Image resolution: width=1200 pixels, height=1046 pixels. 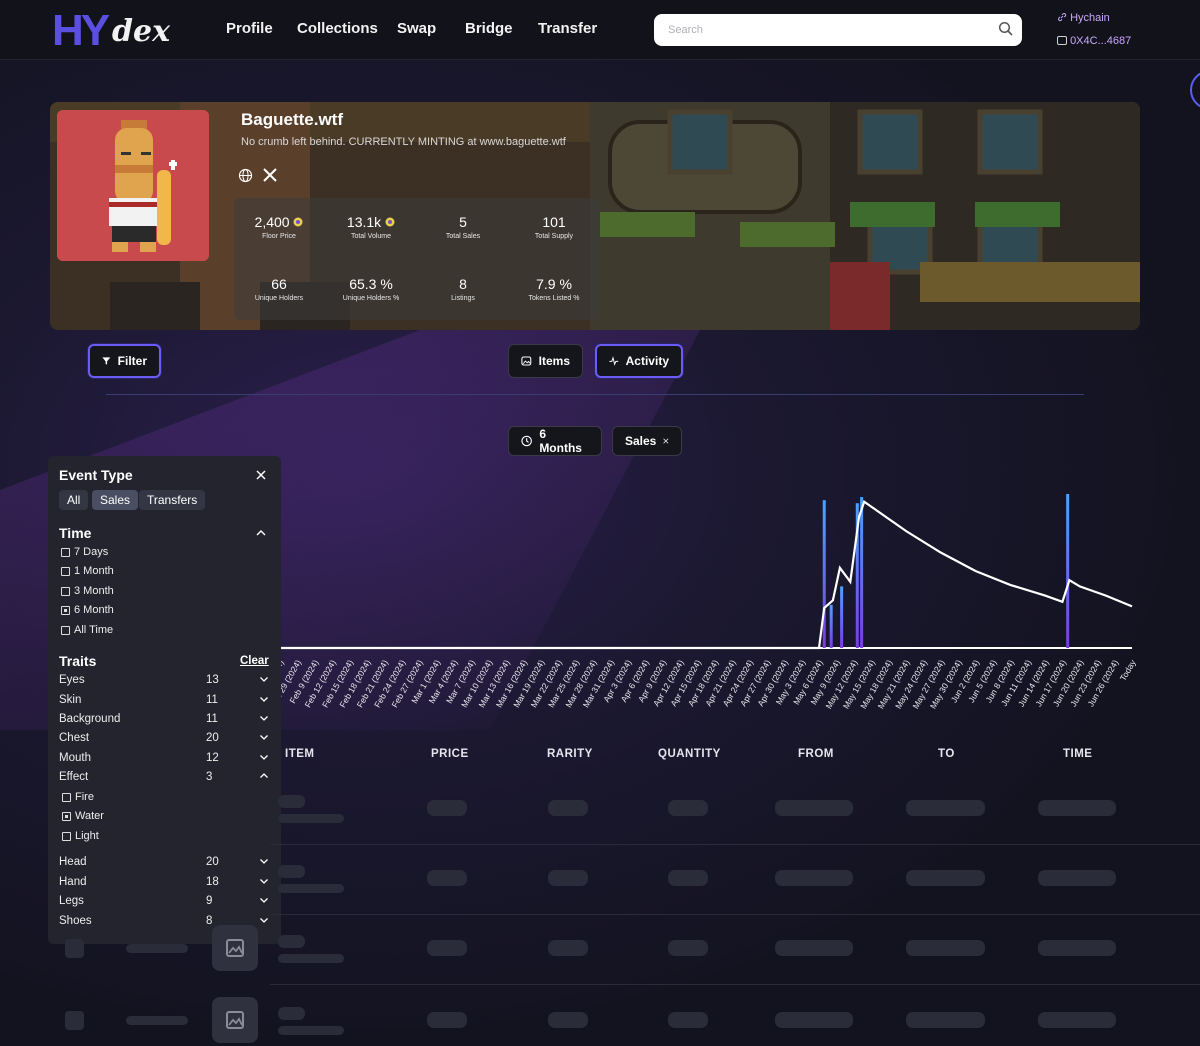 What do you see at coordinates (706, 574) in the screenshot?
I see `sales-trend-line` at bounding box center [706, 574].